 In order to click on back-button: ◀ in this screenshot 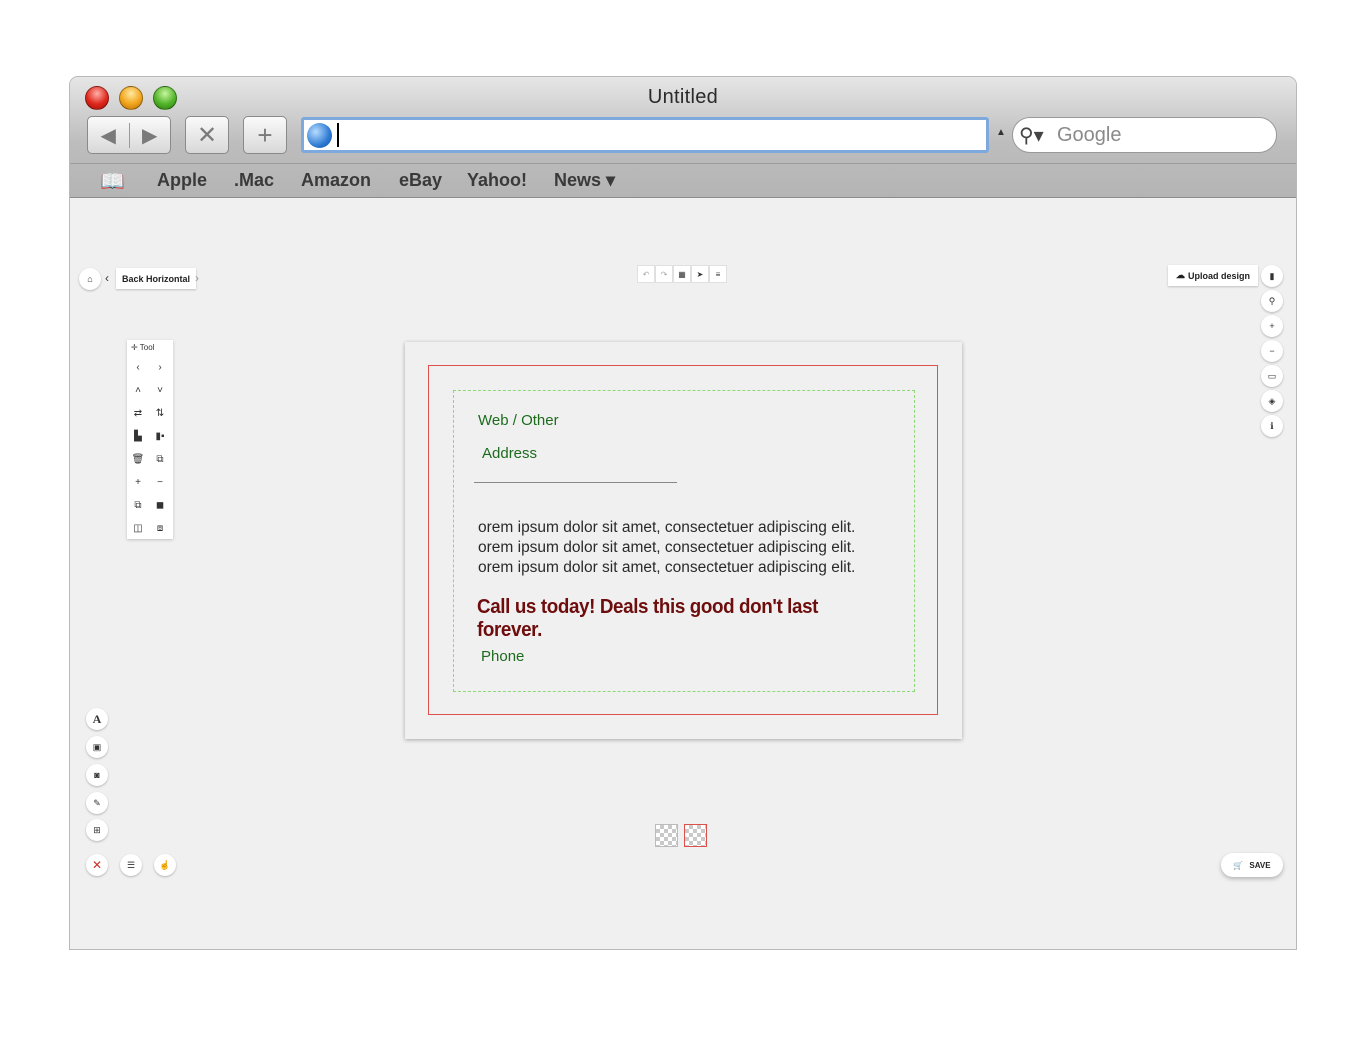, I will do `click(109, 135)`.